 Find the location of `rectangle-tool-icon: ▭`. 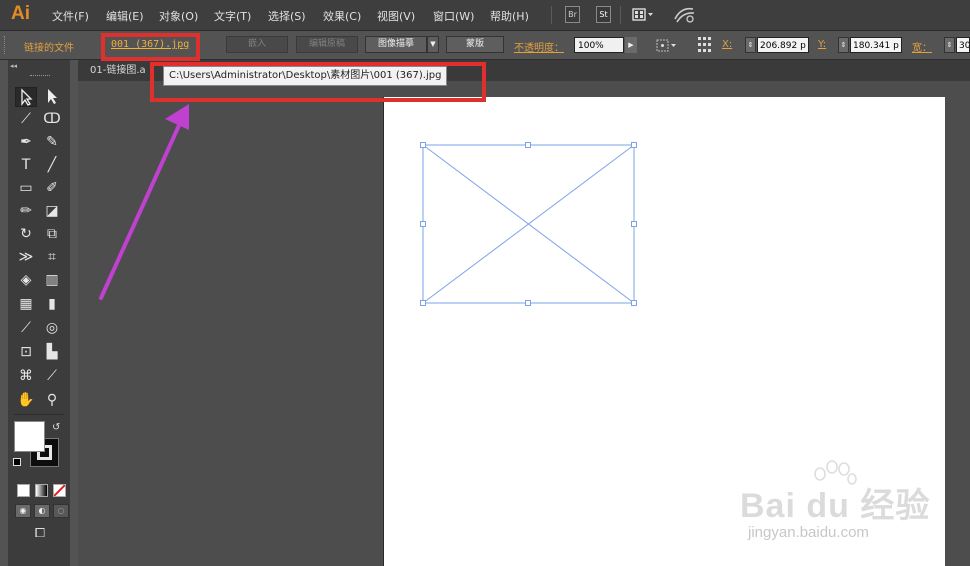

rectangle-tool-icon: ▭ is located at coordinates (26, 188).